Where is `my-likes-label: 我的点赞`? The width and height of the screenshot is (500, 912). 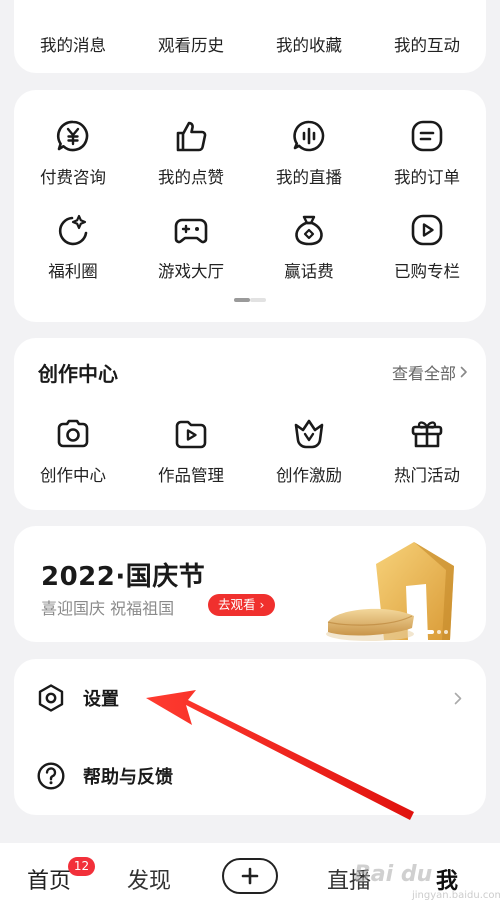 my-likes-label: 我的点赞 is located at coordinates (191, 177).